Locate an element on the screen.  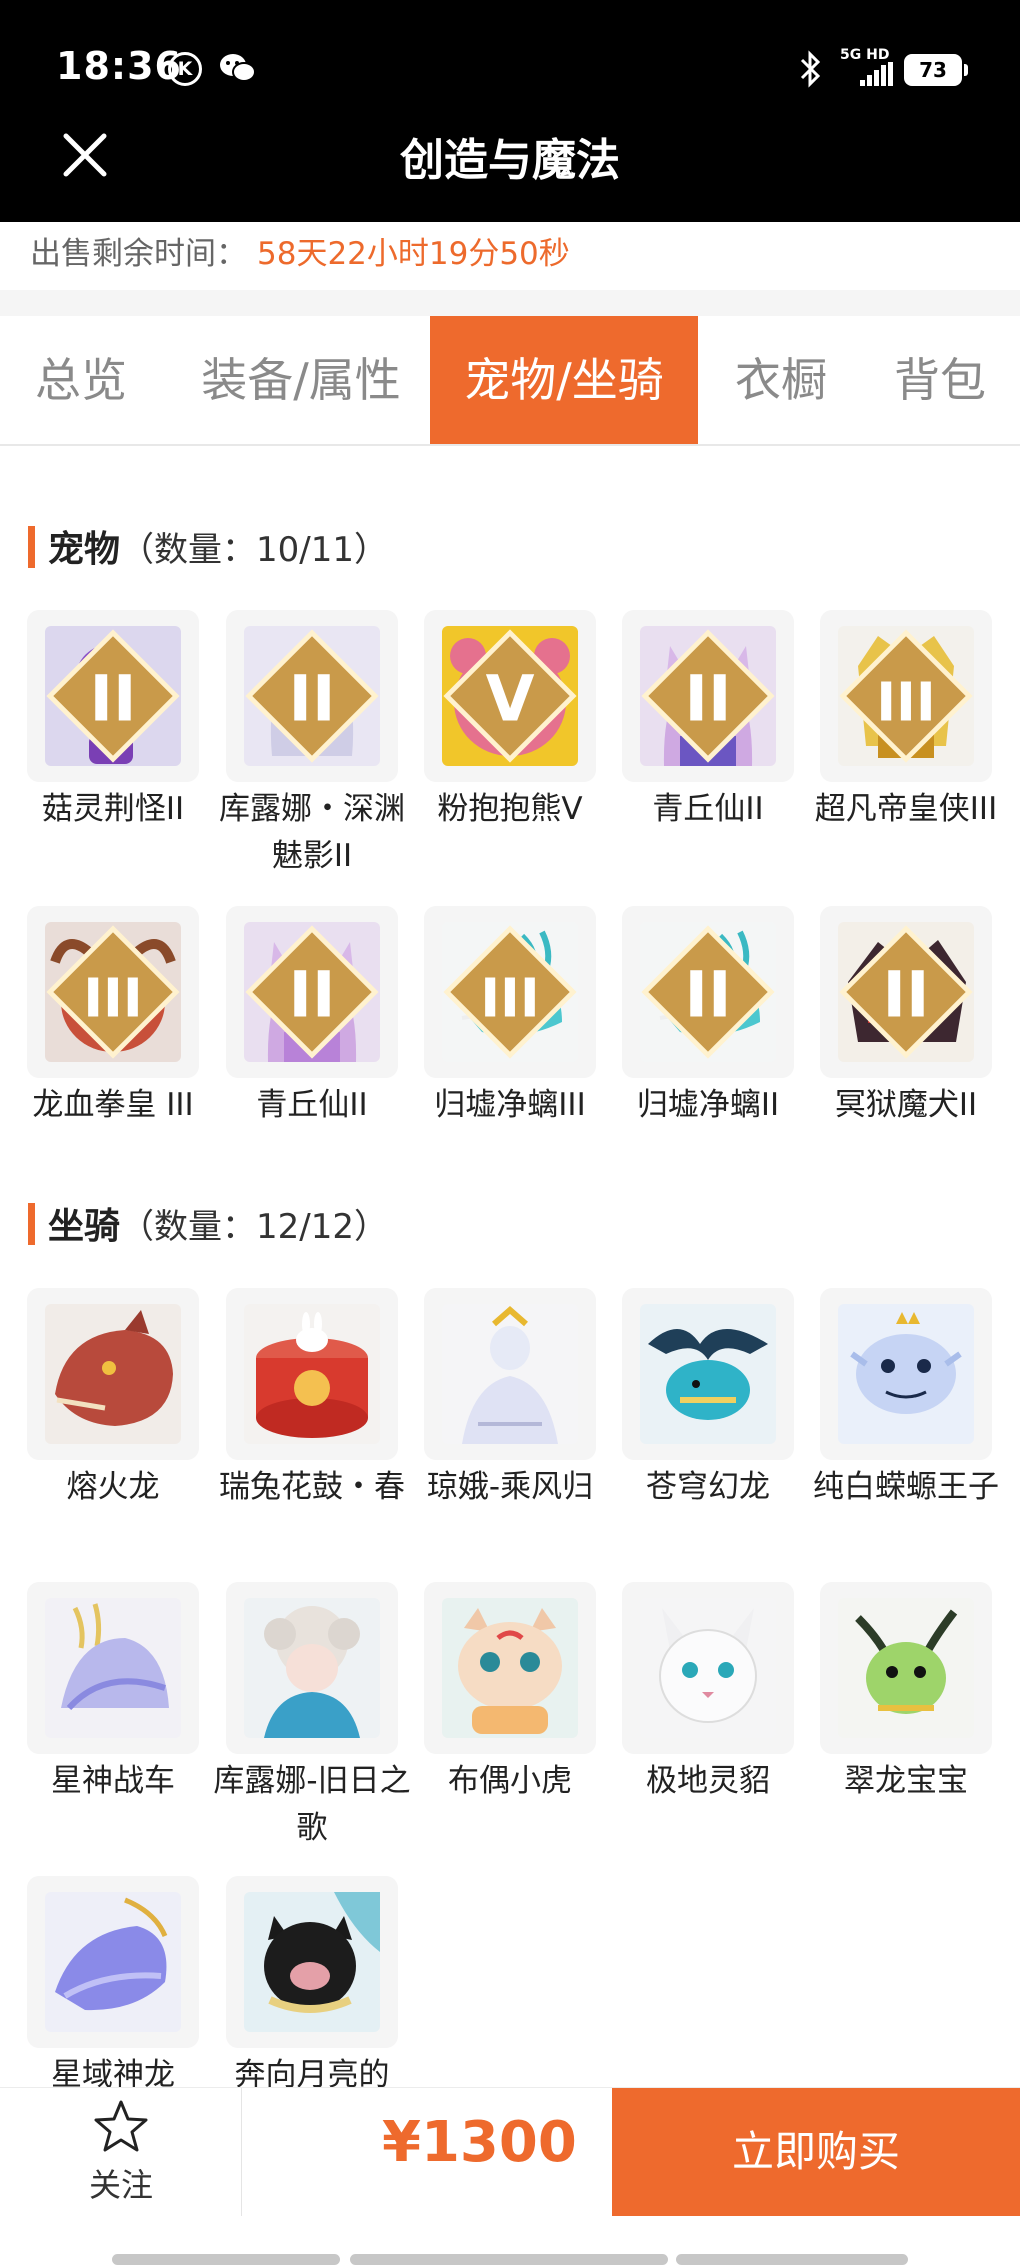
tier-badge-icon: V is located at coordinates (510, 696).